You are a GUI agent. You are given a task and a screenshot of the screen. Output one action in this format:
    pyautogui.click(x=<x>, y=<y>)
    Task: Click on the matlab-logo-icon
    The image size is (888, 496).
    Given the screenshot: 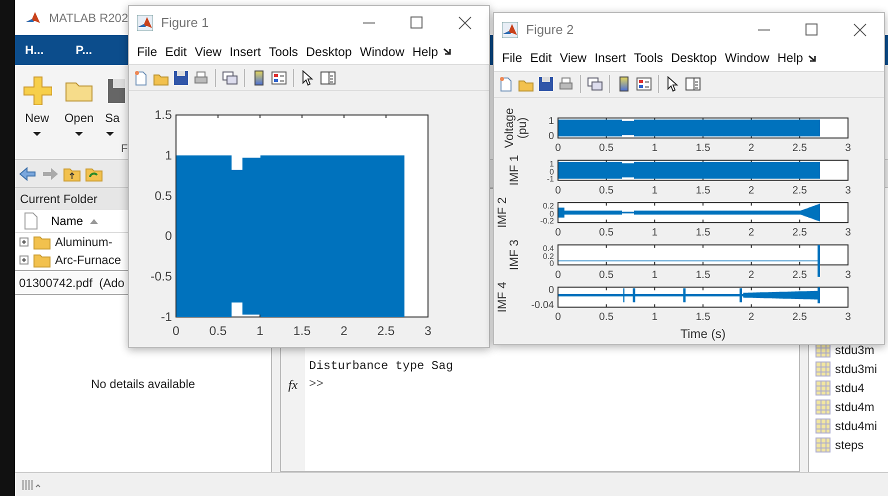 What is the action you would take?
    pyautogui.click(x=33, y=18)
    